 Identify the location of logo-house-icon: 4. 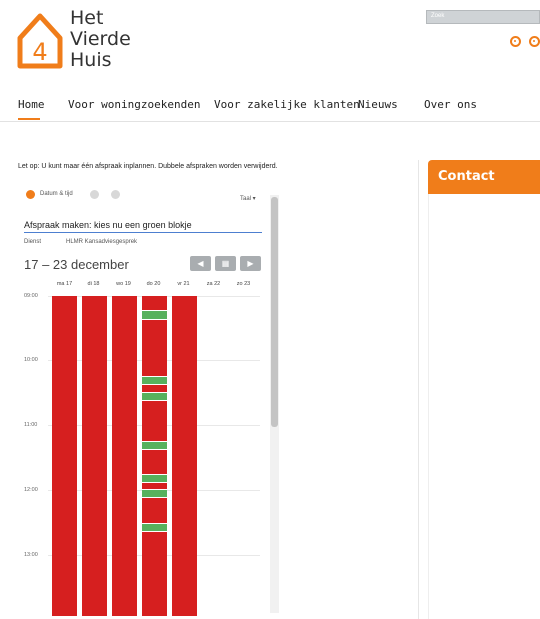
(40, 40).